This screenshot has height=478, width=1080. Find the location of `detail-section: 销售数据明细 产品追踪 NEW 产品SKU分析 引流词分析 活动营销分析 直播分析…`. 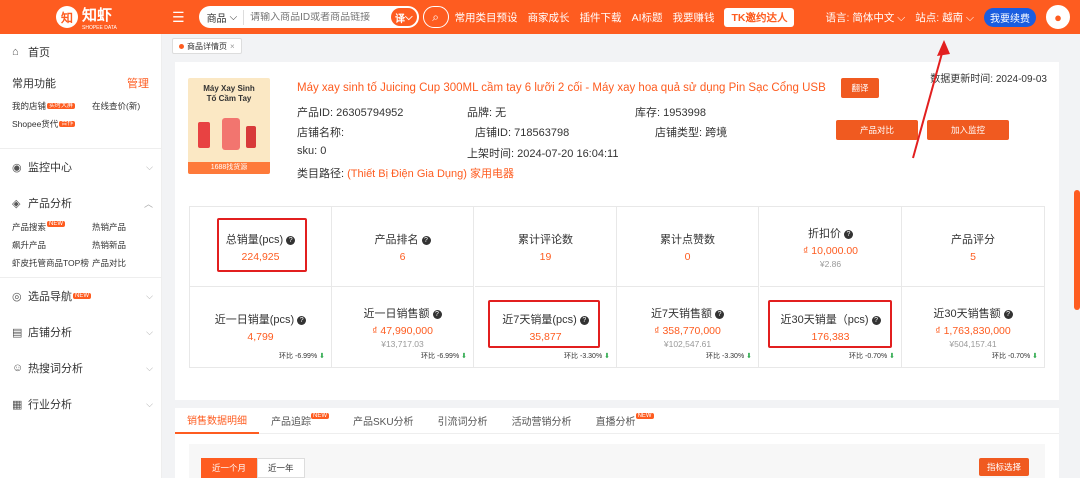

detail-section: 销售数据明细 产品追踪 NEW 产品SKU分析 引流词分析 活动营销分析 直播分析… is located at coordinates (617, 443).